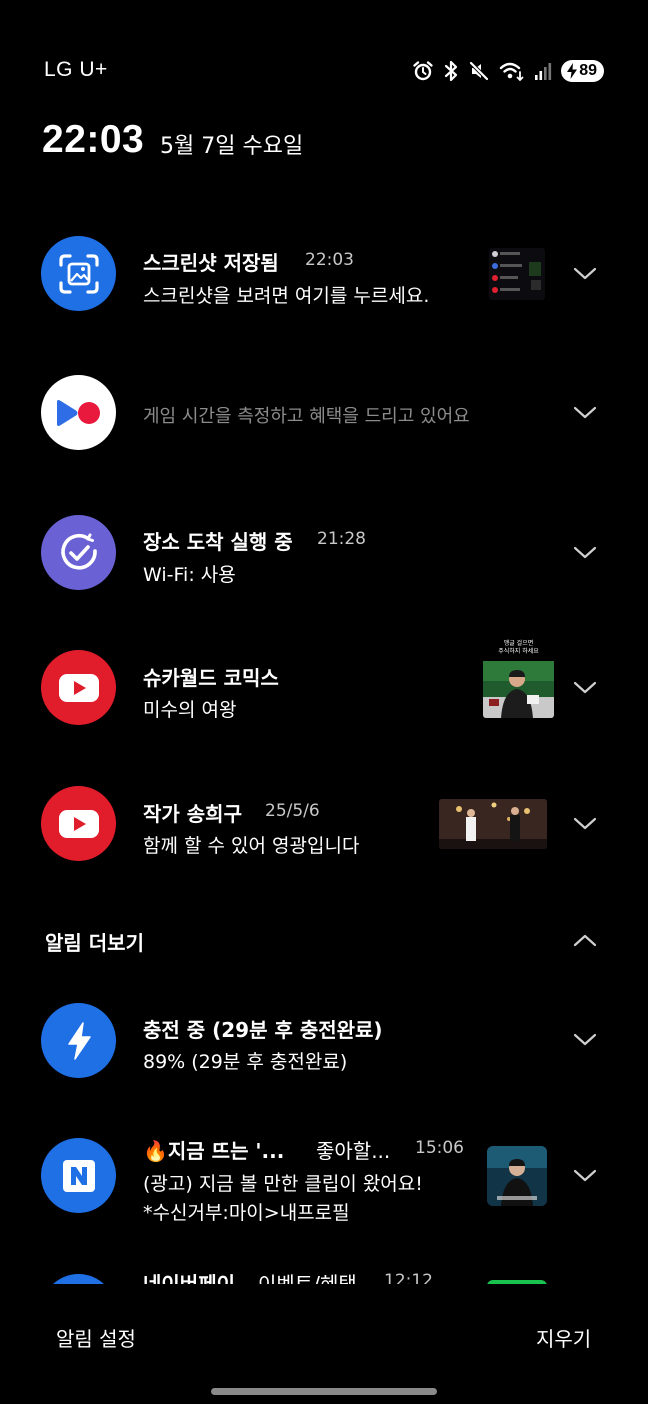 This screenshot has width=648, height=1404. I want to click on game-record-icon, so click(78, 412).